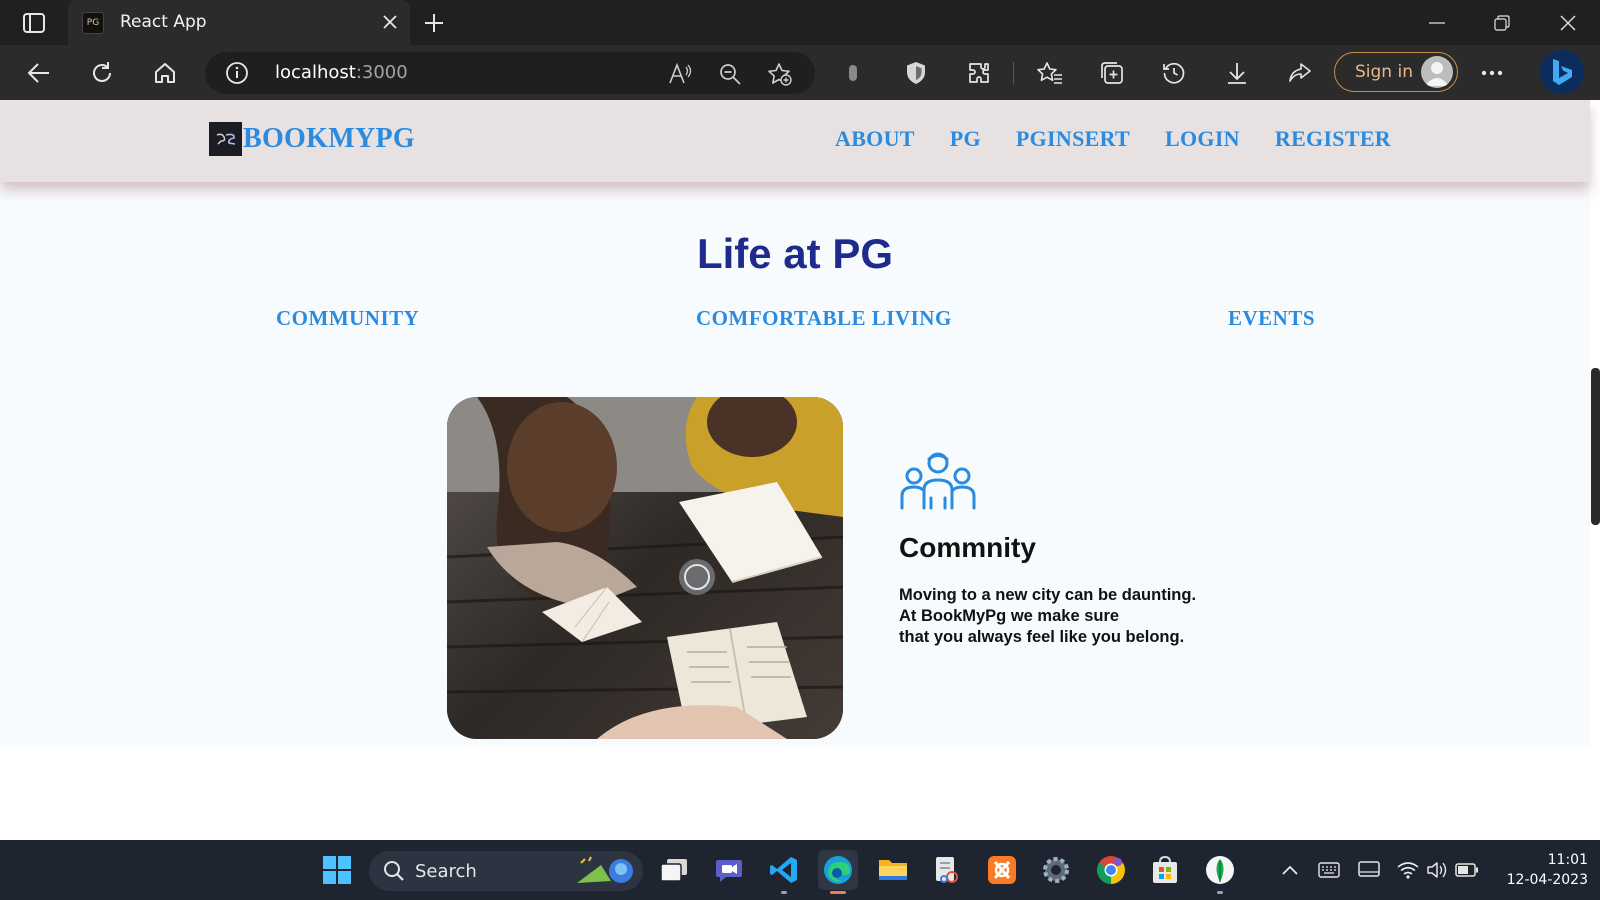  I want to click on share-icon, so click(1300, 73).